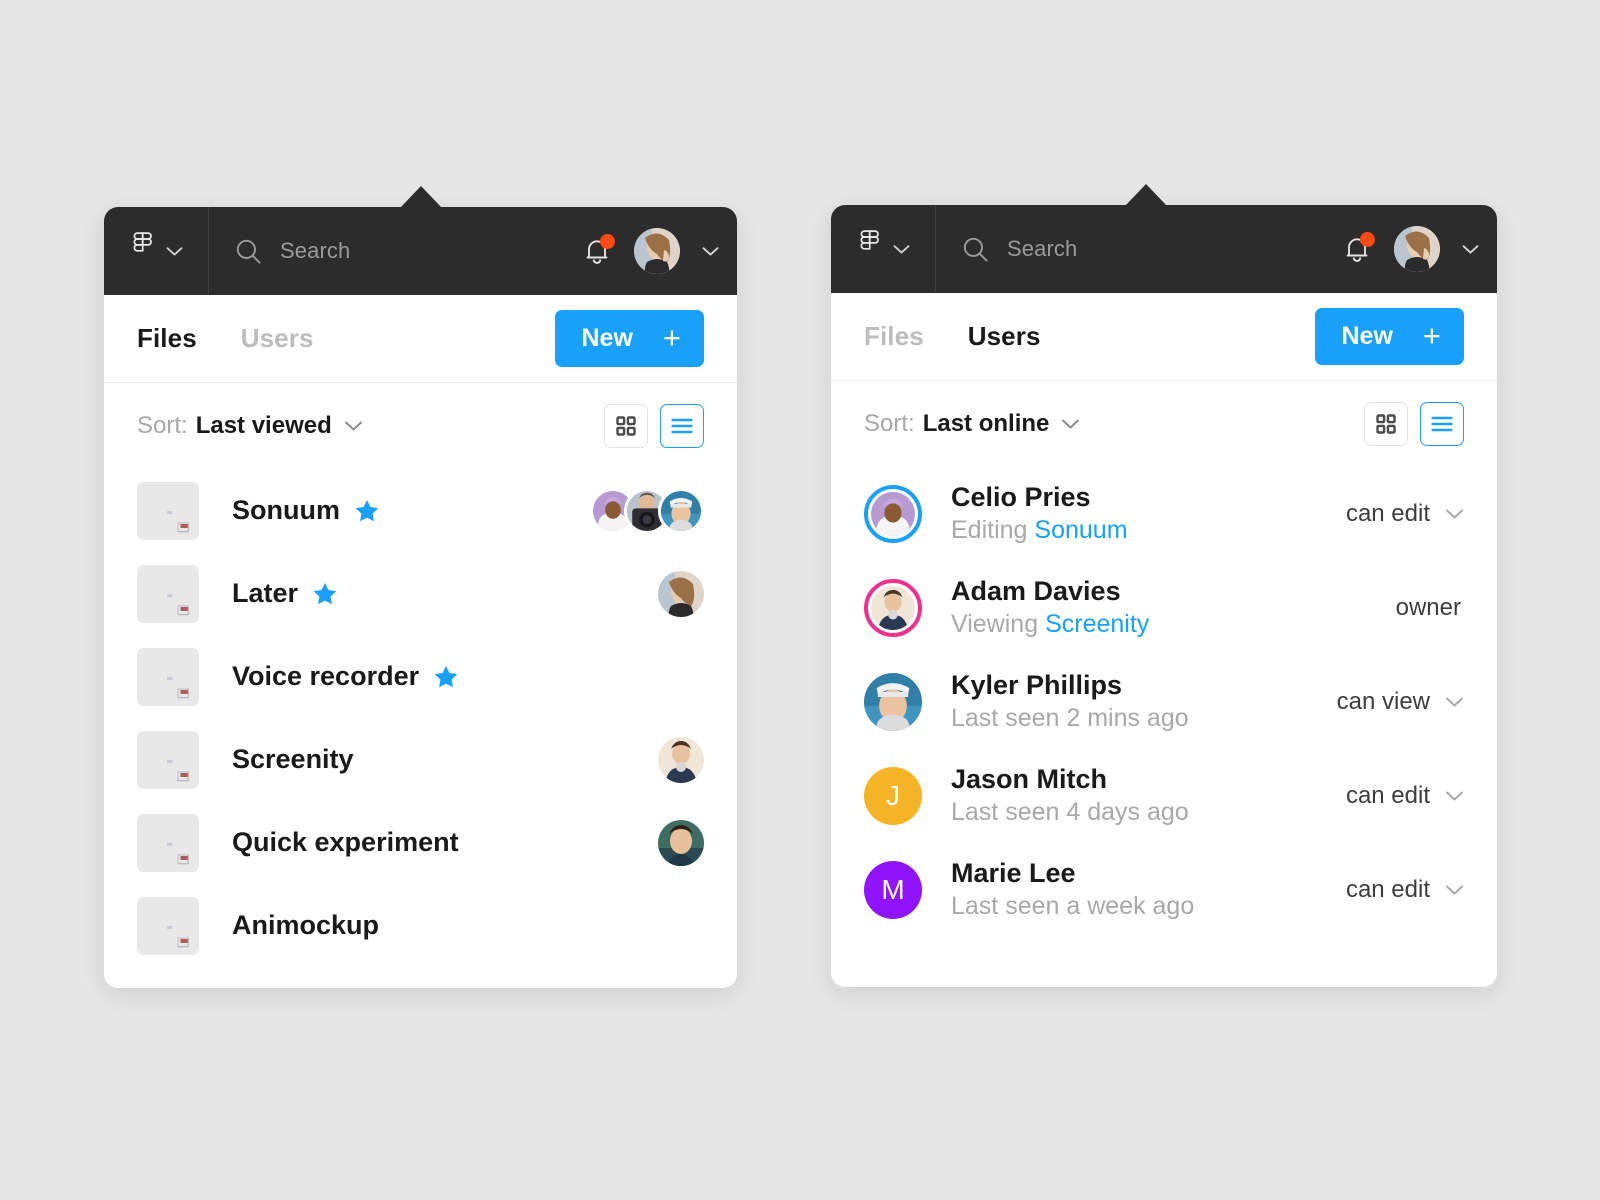  I want to click on avatar-initial: M, so click(893, 889).